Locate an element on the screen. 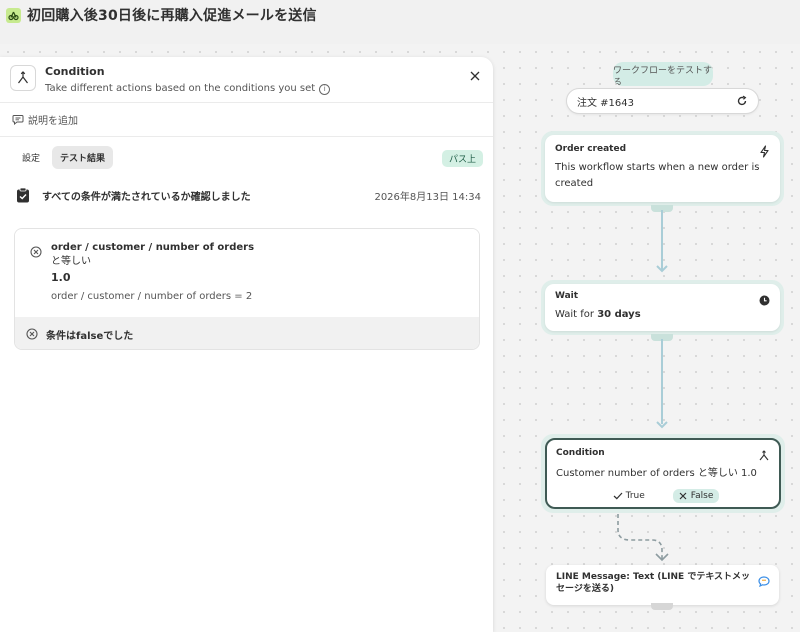 The image size is (800, 632). status-badge: パス上 is located at coordinates (462, 158).